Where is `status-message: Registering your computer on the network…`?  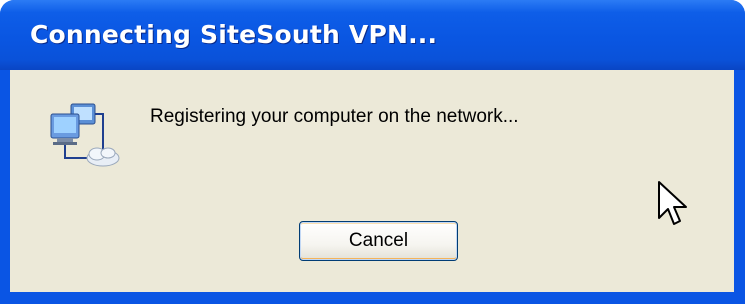
status-message: Registering your computer on the network… is located at coordinates (334, 116).